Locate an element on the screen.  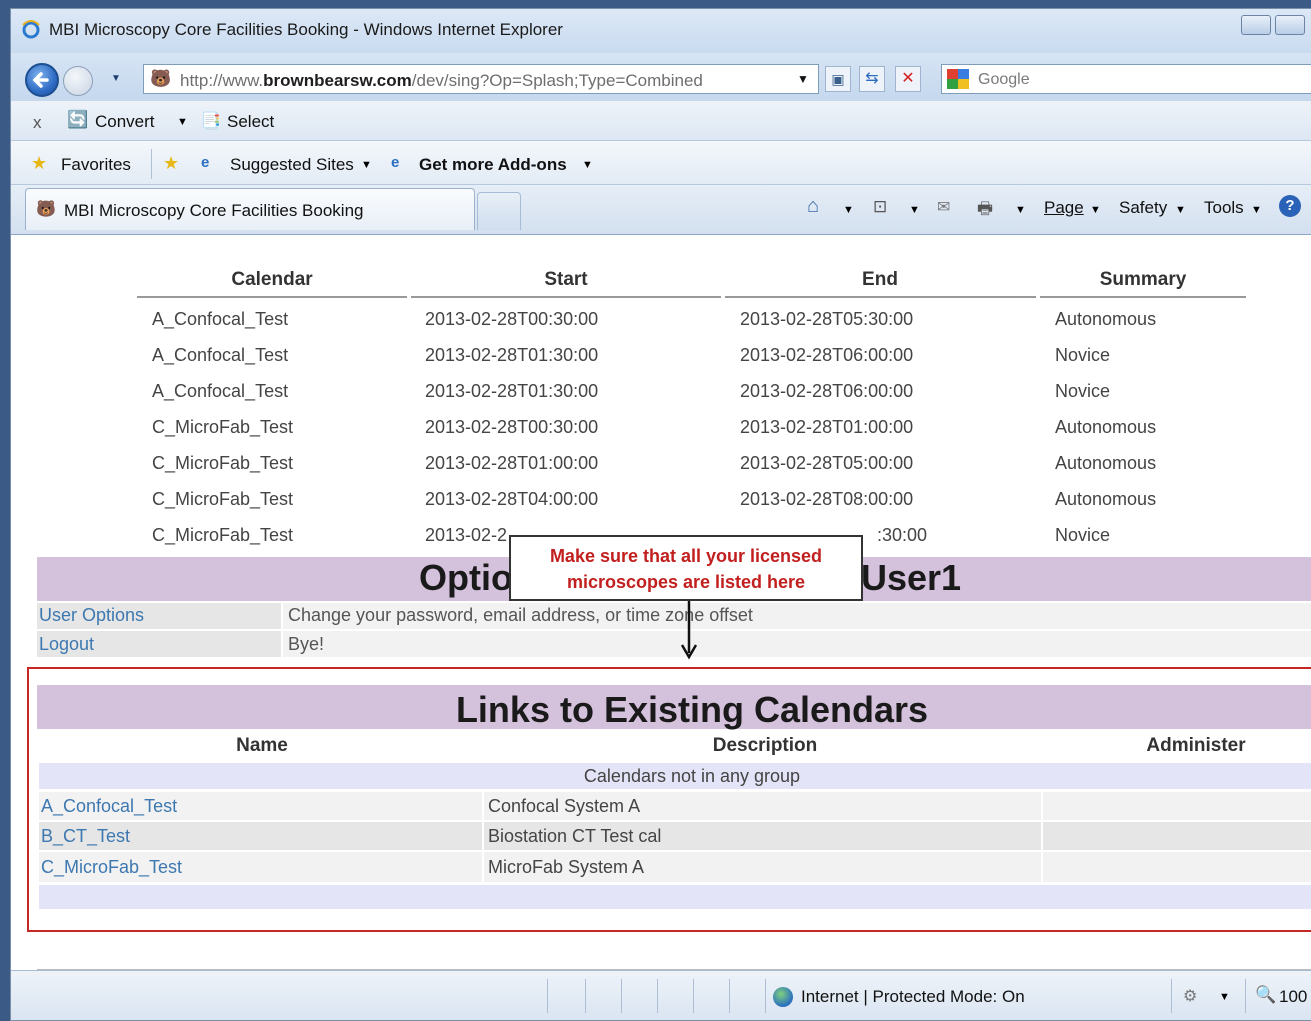
print-icon: 🖶 is located at coordinates (985, 210).